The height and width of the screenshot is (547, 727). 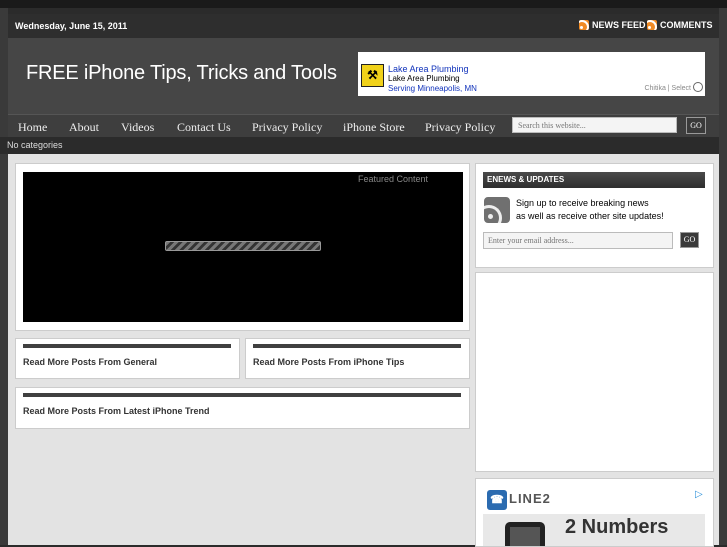 What do you see at coordinates (424, 78) in the screenshot?
I see `ad-subtitle: Lake Area Plumbing` at bounding box center [424, 78].